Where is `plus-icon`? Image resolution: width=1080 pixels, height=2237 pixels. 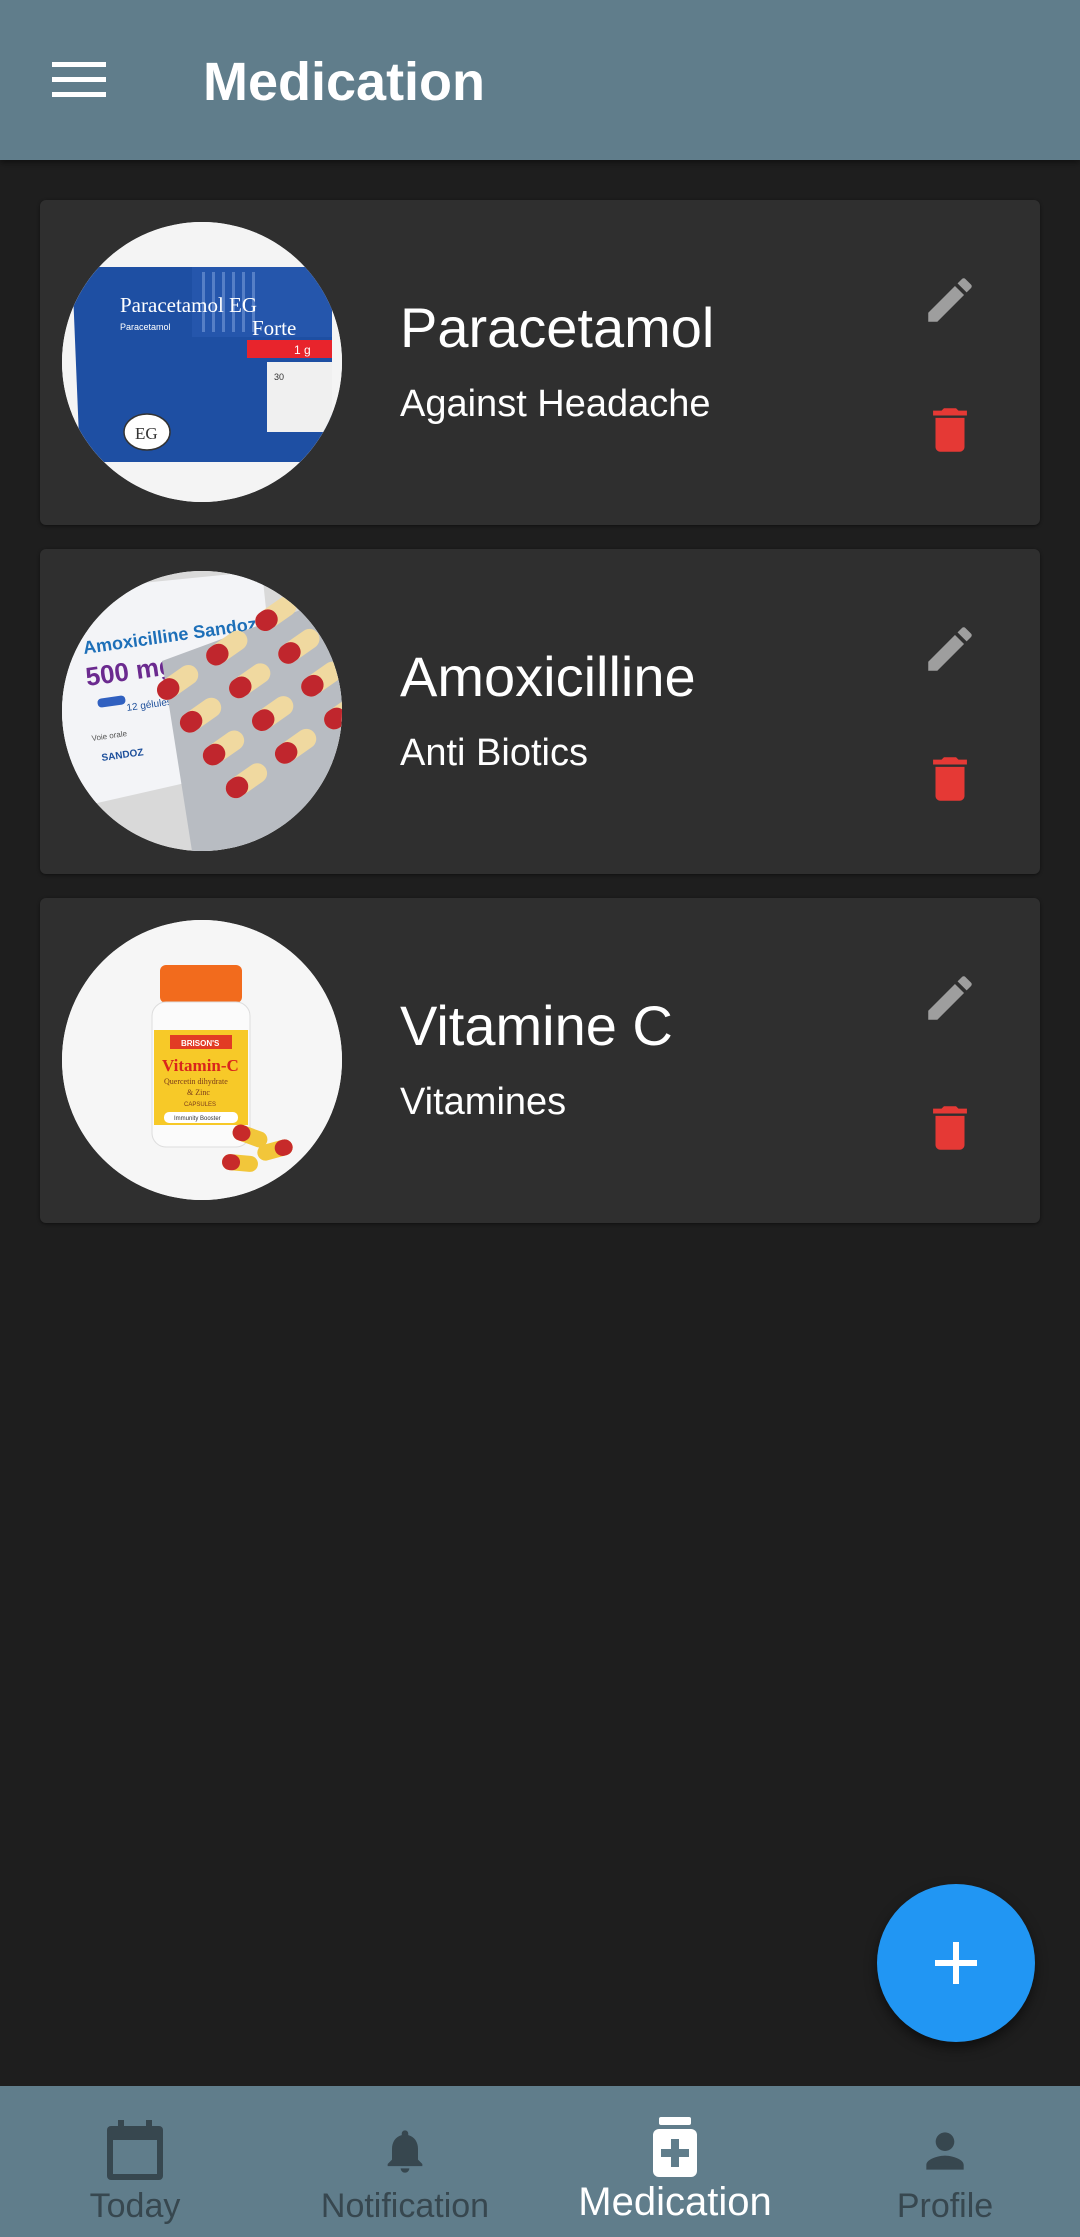 plus-icon is located at coordinates (956, 1963).